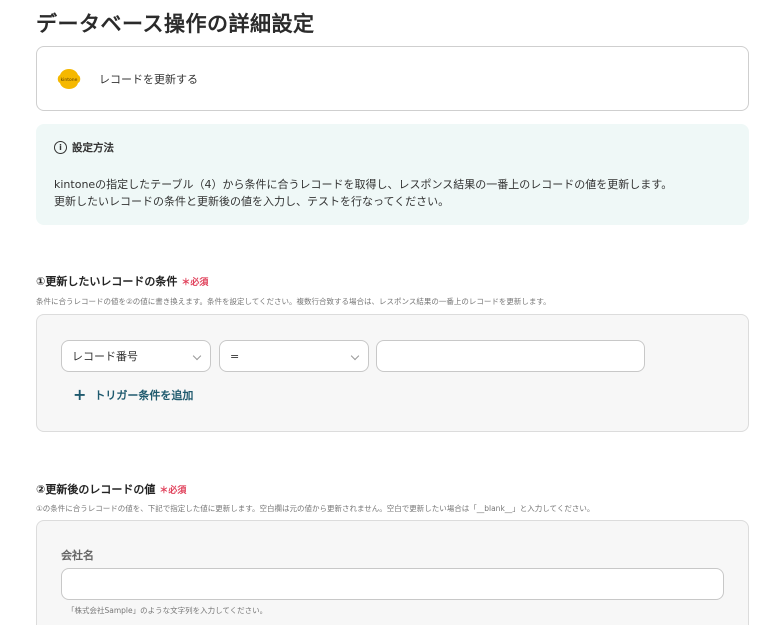  I want to click on field-select: レコード番号, so click(136, 356).